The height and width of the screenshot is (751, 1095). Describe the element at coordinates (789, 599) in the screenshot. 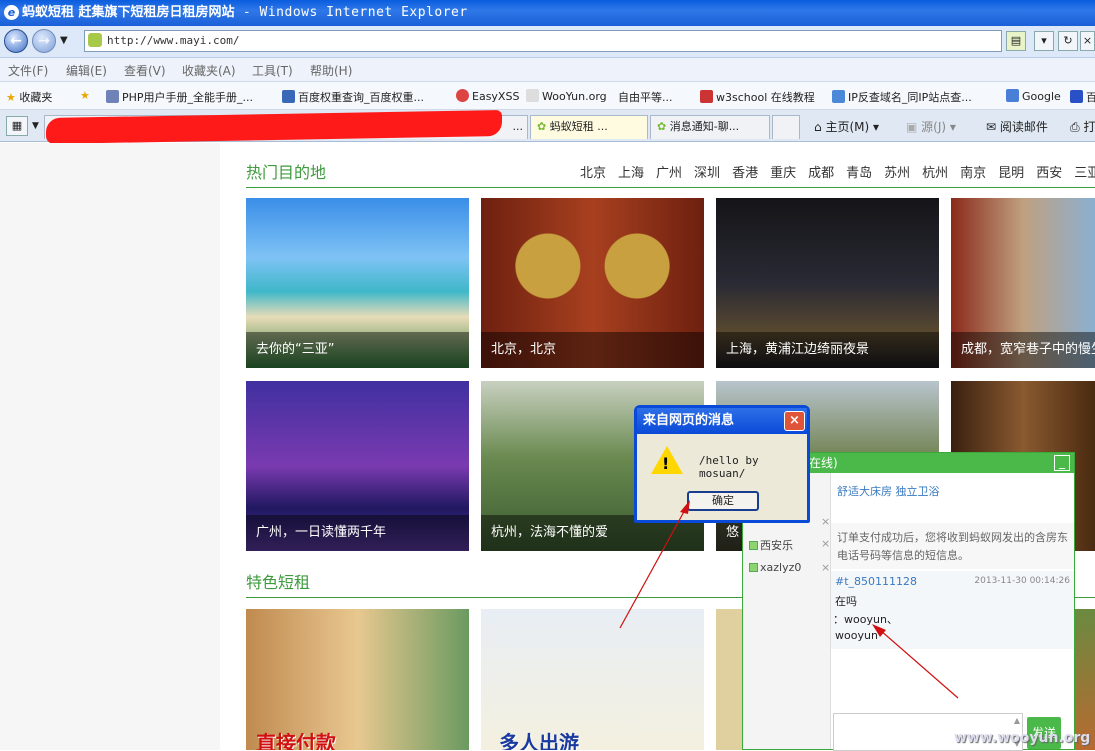

I see `annotation-arrows` at that location.